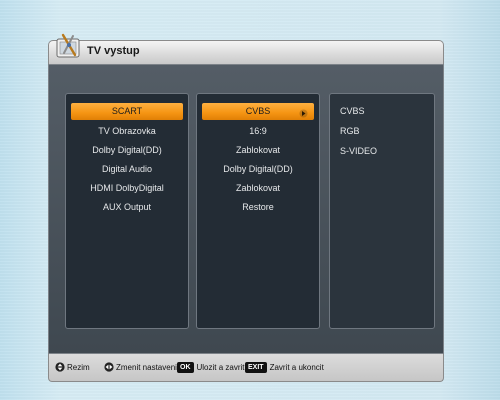 The height and width of the screenshot is (400, 500). Describe the element at coordinates (78, 367) in the screenshot. I see `hint-mode-label: Rezim` at that location.